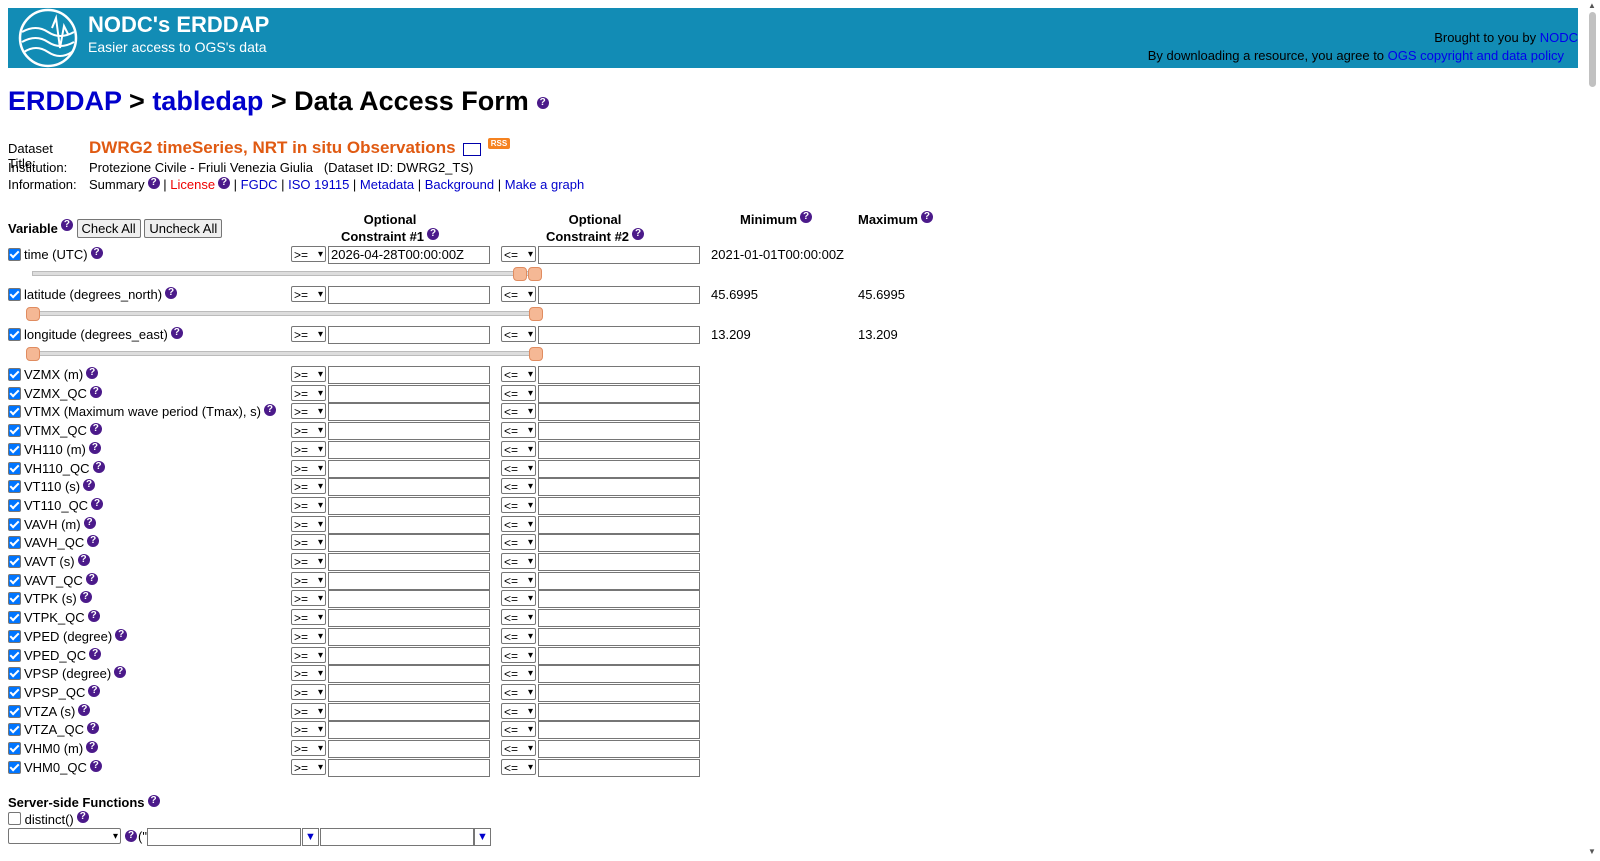 This screenshot has height=861, width=1600. I want to click on policy-link: OGS copyright and data policy, so click(1476, 55).